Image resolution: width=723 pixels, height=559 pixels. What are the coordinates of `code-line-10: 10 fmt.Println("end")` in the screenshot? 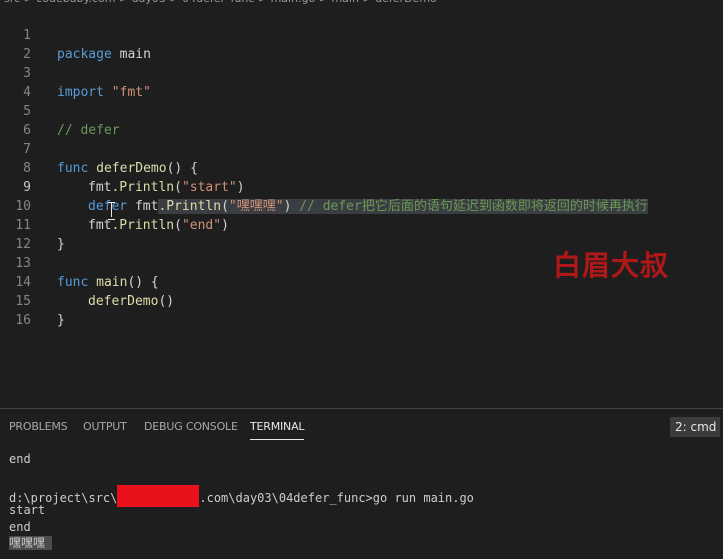 It's located at (361, 205).